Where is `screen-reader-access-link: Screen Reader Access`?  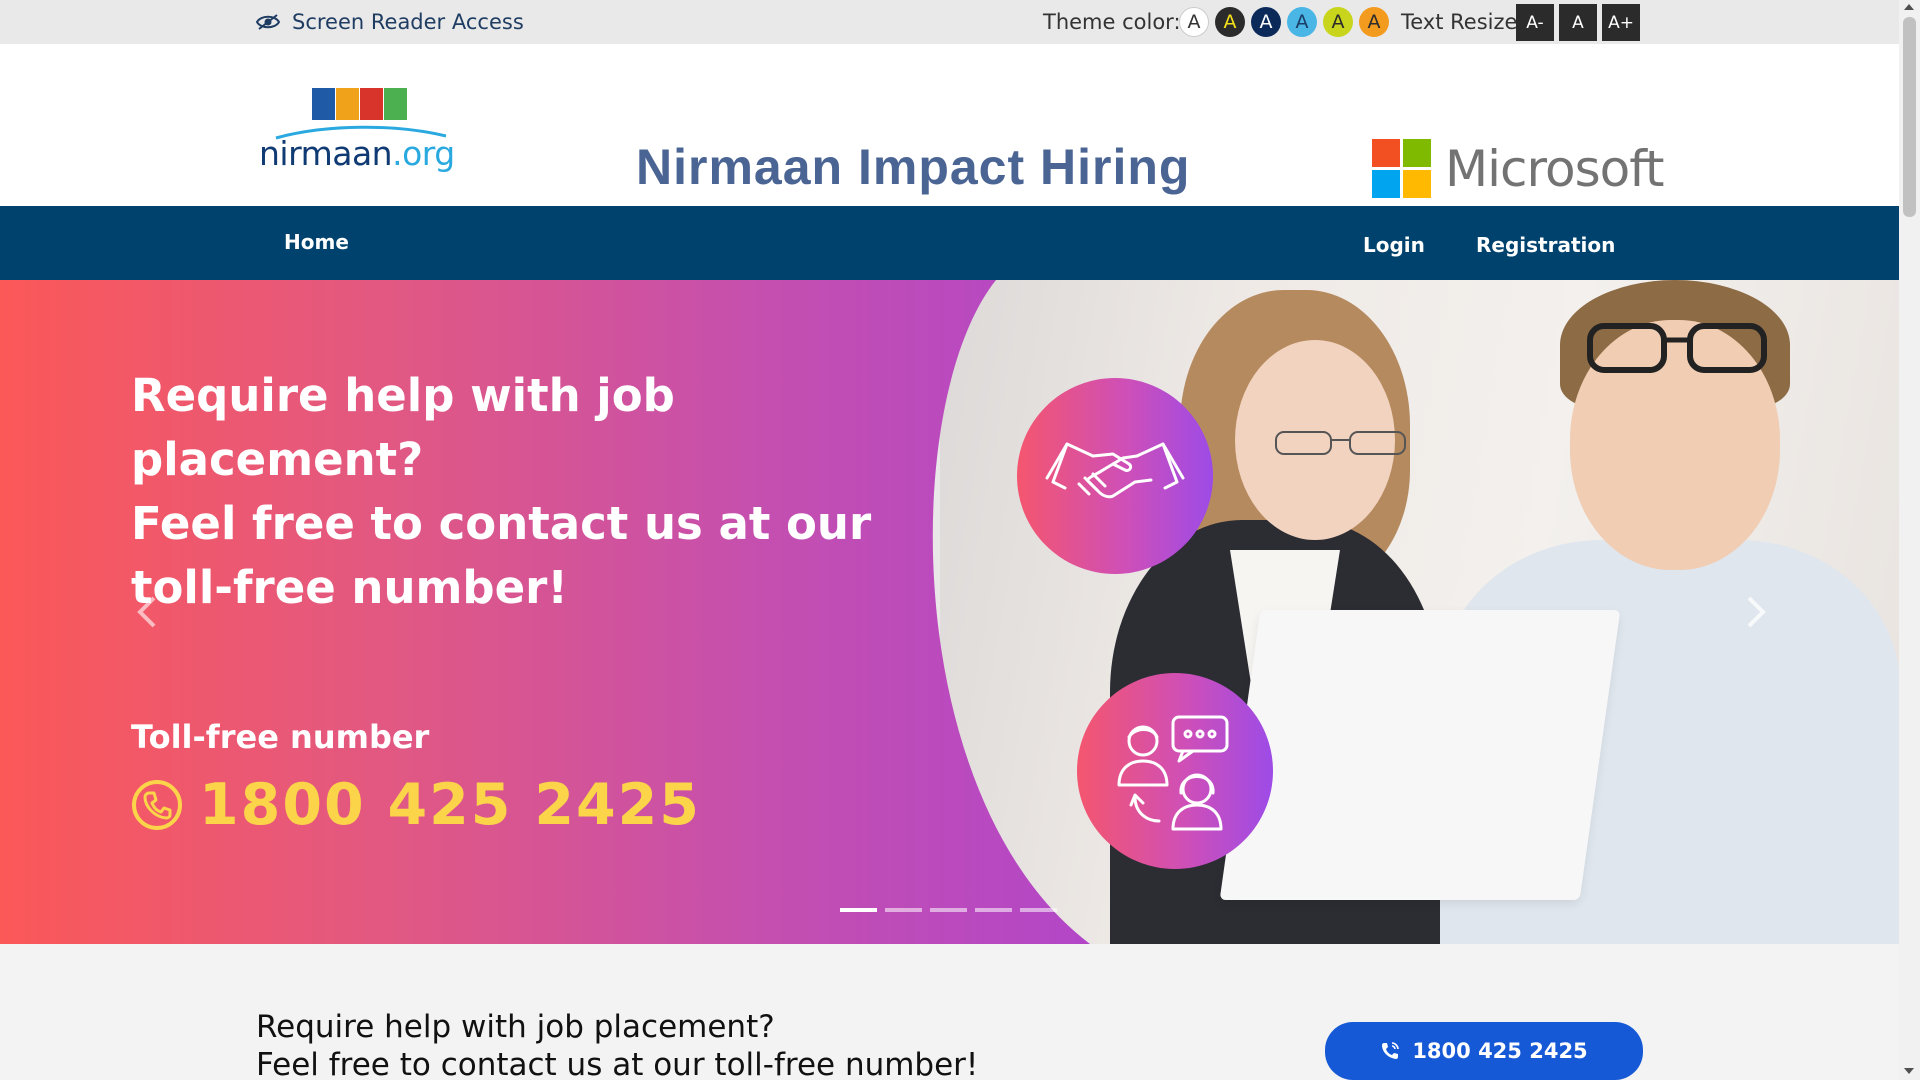
screen-reader-access-link: Screen Reader Access is located at coordinates (390, 22).